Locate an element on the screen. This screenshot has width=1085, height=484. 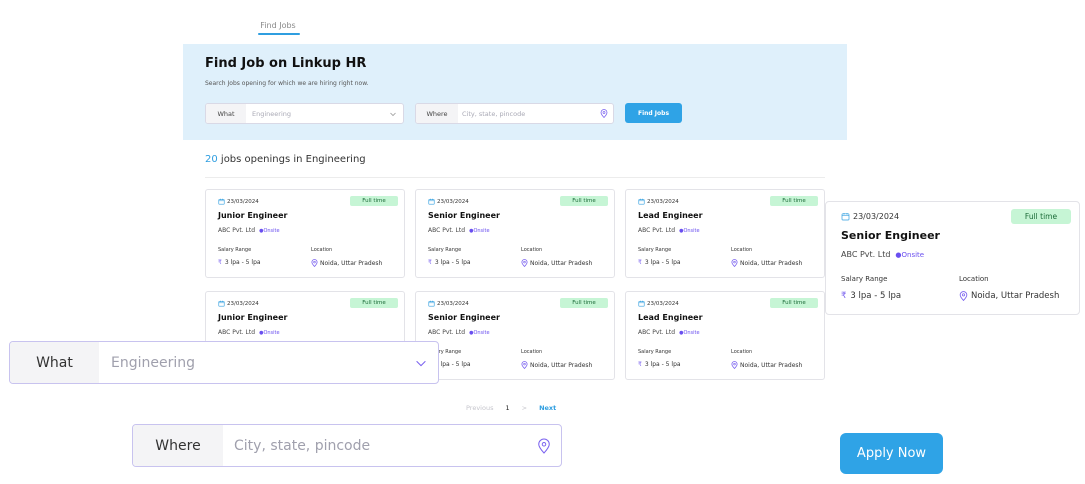
pagination-page-1: 1 is located at coordinates (507, 408).